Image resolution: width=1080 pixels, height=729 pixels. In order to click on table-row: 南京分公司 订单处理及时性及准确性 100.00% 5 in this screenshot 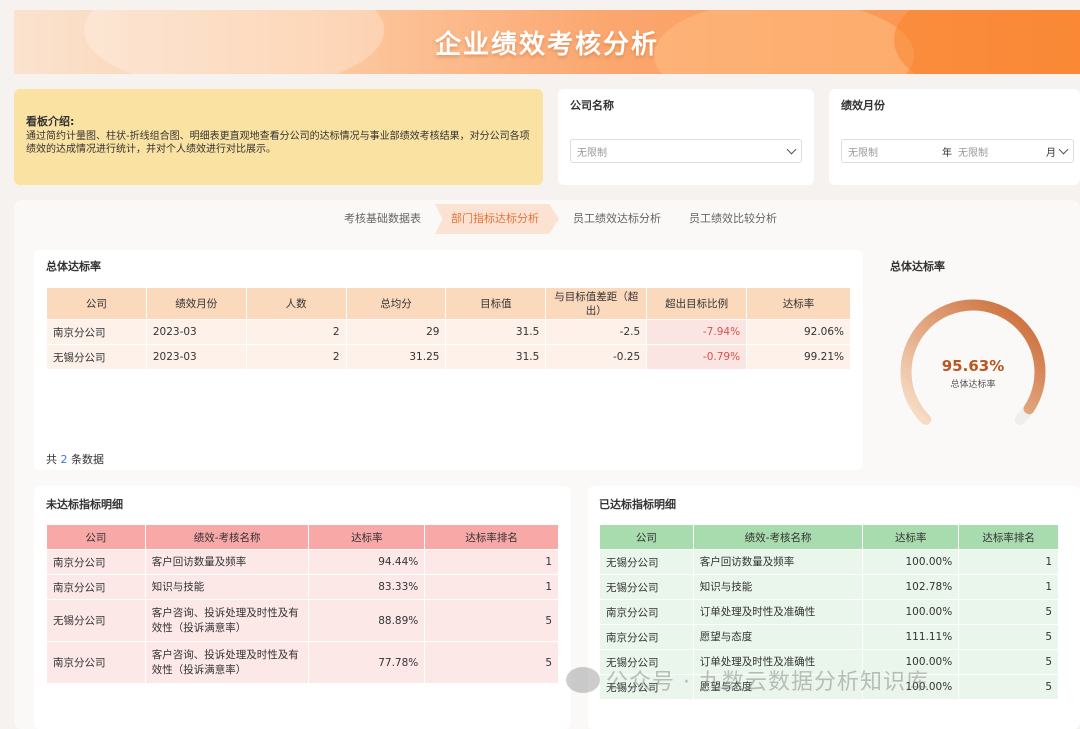, I will do `click(829, 612)`.